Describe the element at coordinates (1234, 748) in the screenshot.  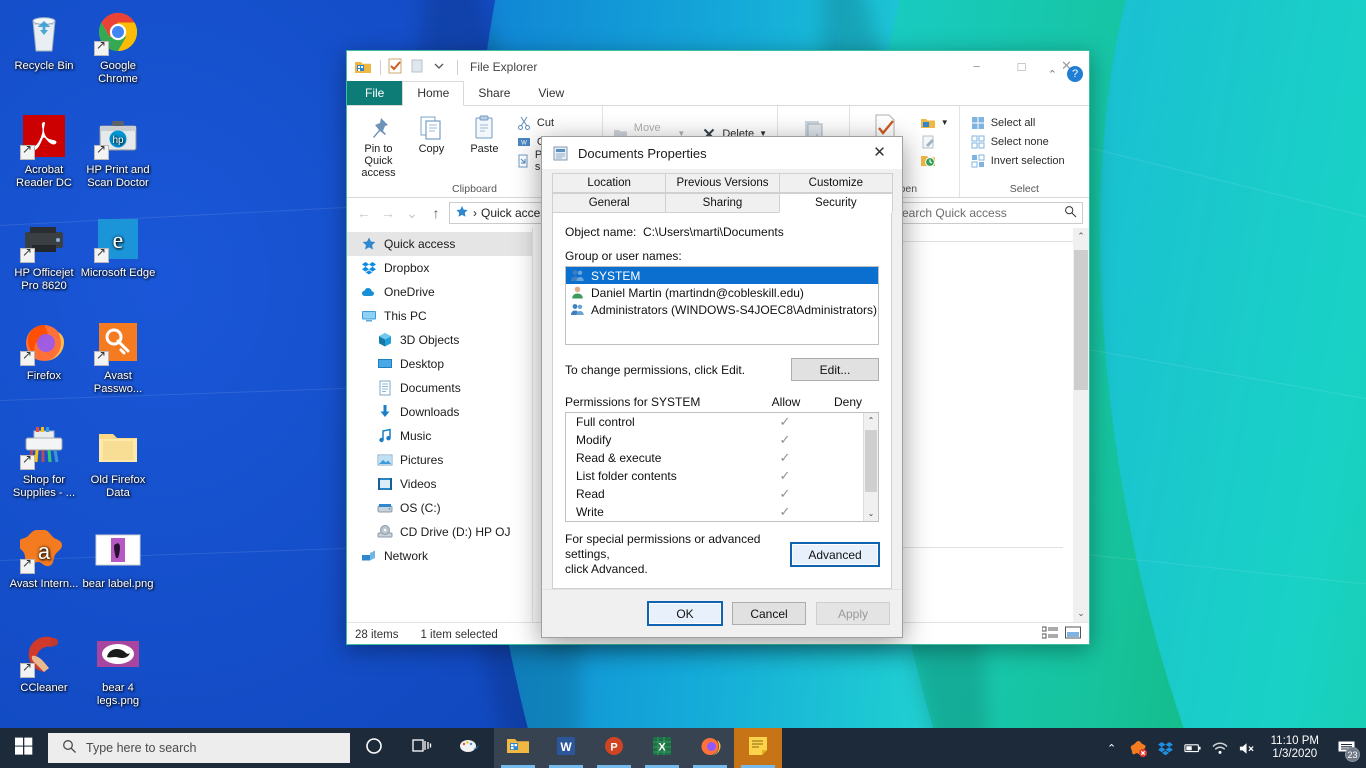
I see `system-tray: ⌃ 11:10 PM 1/3/2020 23` at that location.